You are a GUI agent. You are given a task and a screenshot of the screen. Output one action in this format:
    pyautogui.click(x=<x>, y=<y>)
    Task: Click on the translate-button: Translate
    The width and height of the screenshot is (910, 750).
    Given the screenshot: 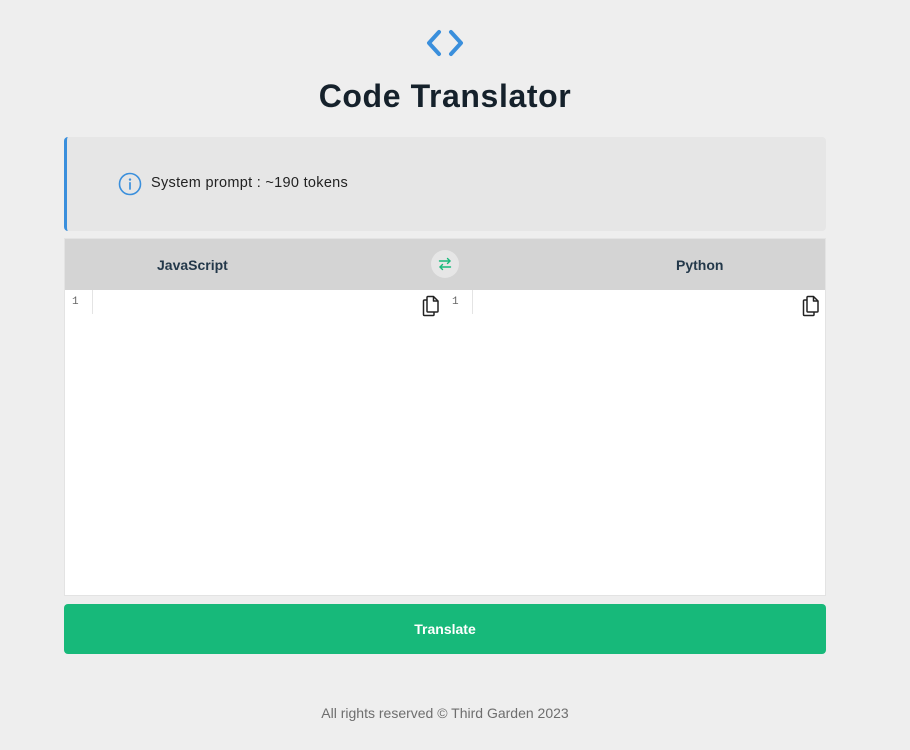 What is the action you would take?
    pyautogui.click(x=445, y=629)
    